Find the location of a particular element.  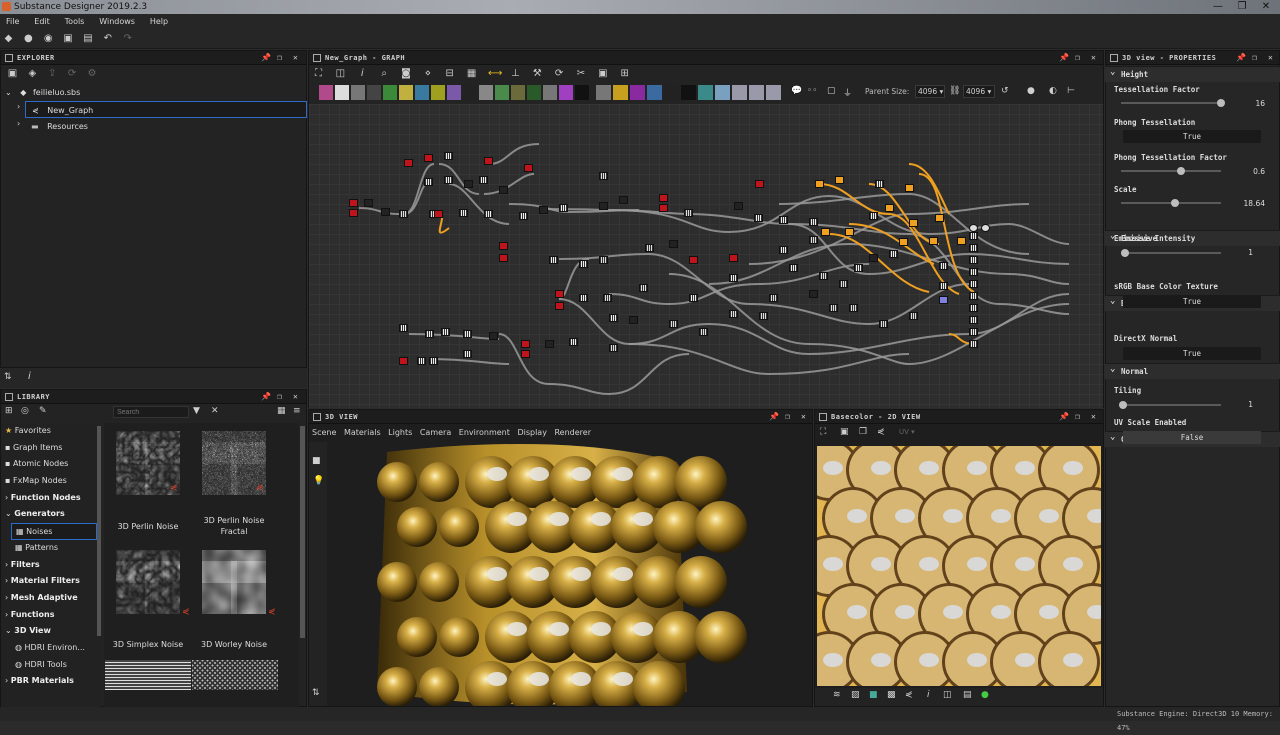

scale-slider is located at coordinates (1171, 203).